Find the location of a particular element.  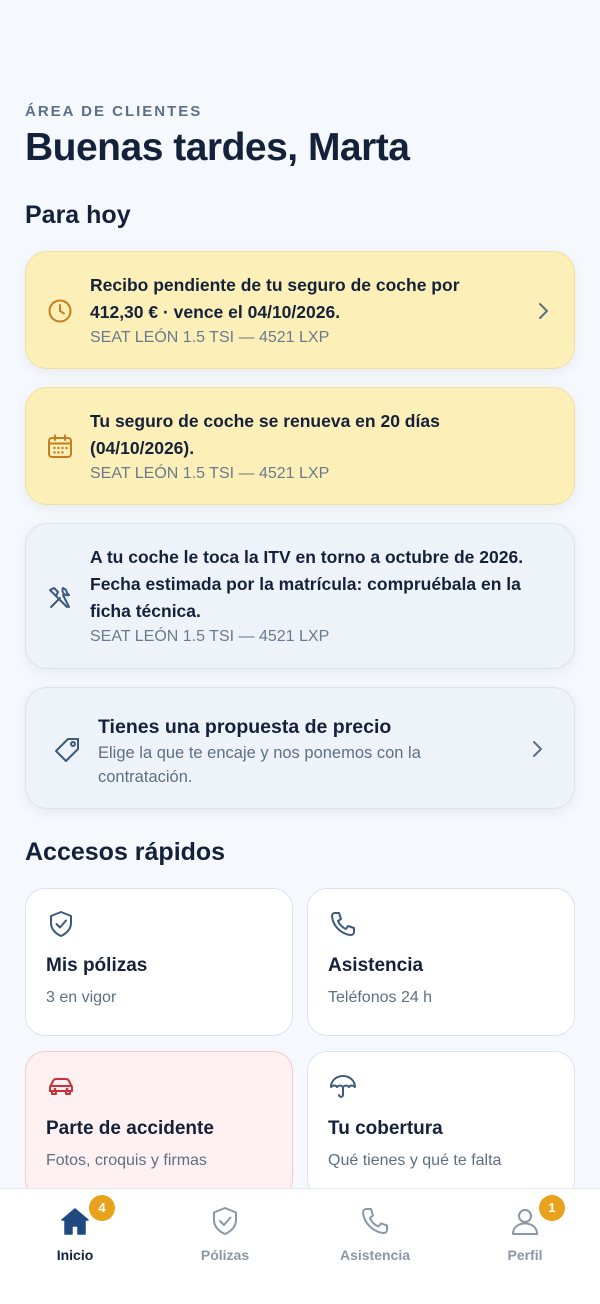

nav-item-assistance: Asistencia is located at coordinates (375, 1240).